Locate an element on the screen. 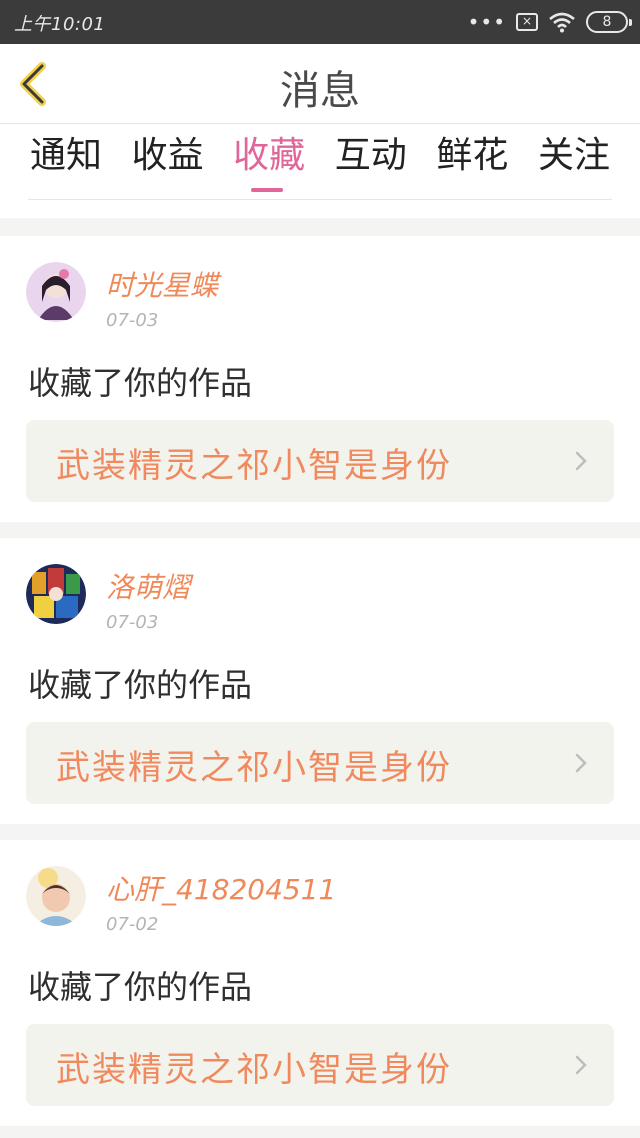 The width and height of the screenshot is (640, 1138). tab-flowers: 鲜花 is located at coordinates (472, 156).